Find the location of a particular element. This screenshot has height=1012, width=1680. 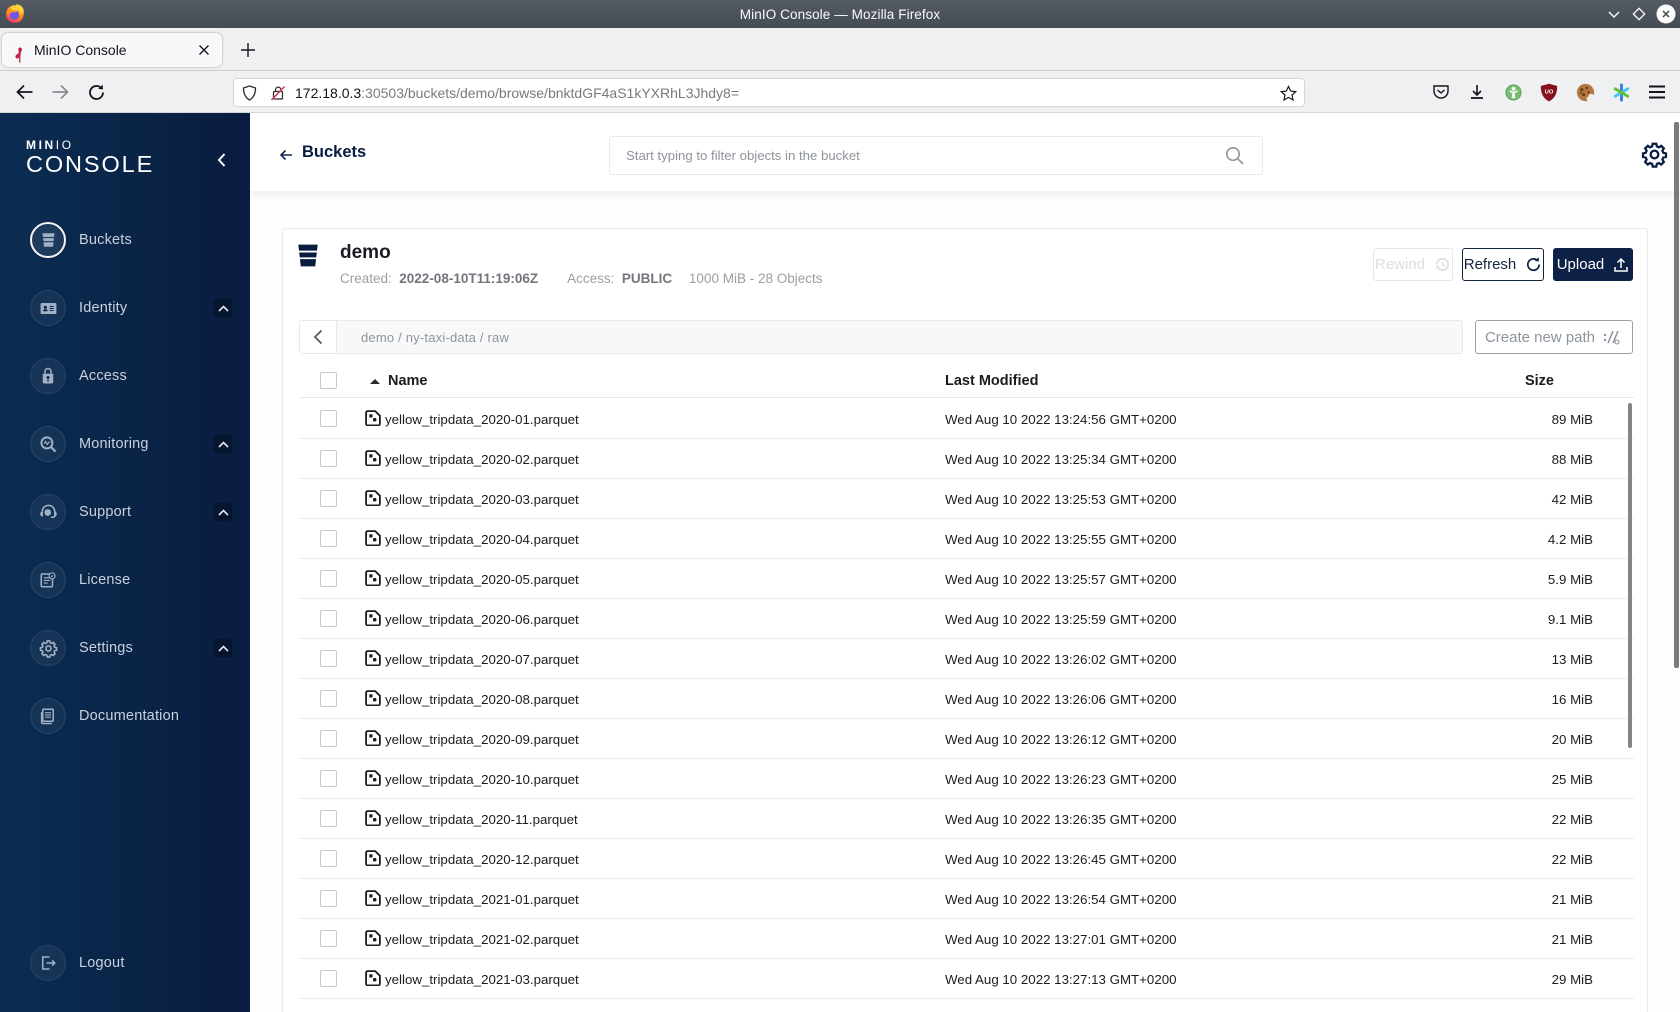

svg-text: UO is located at coordinates (1549, 92).